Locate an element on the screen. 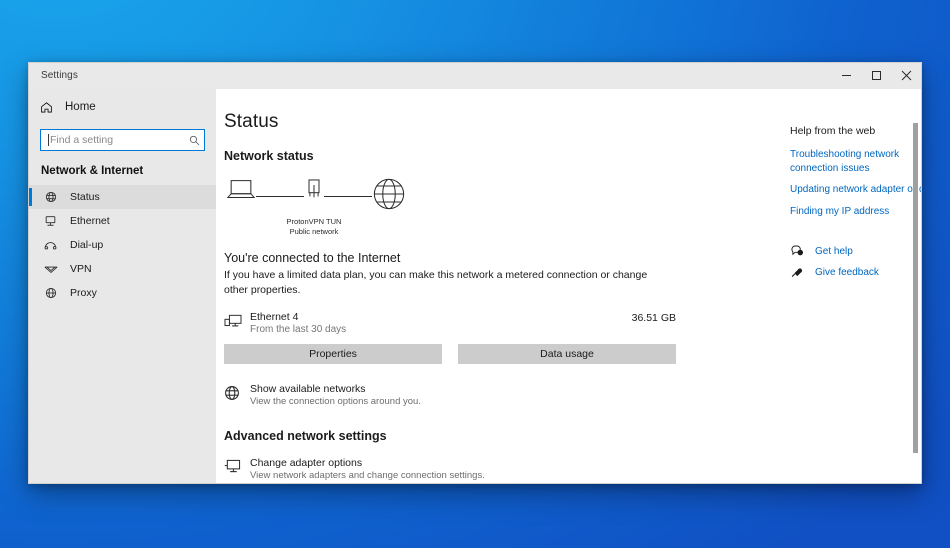 Image resolution: width=950 pixels, height=548 pixels. sidebar-item-label: VPN is located at coordinates (81, 269).